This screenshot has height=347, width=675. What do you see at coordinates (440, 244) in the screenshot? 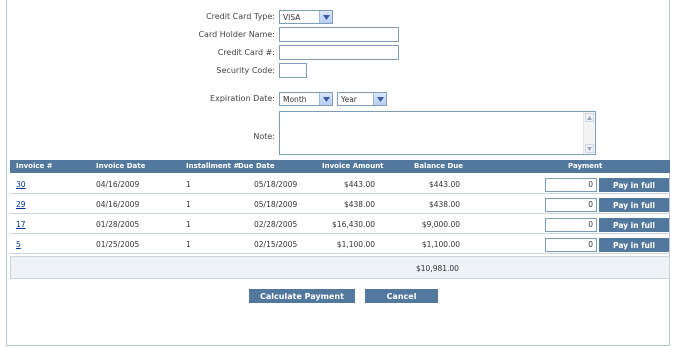
I see `balance-due-cell: $1,100.00` at bounding box center [440, 244].